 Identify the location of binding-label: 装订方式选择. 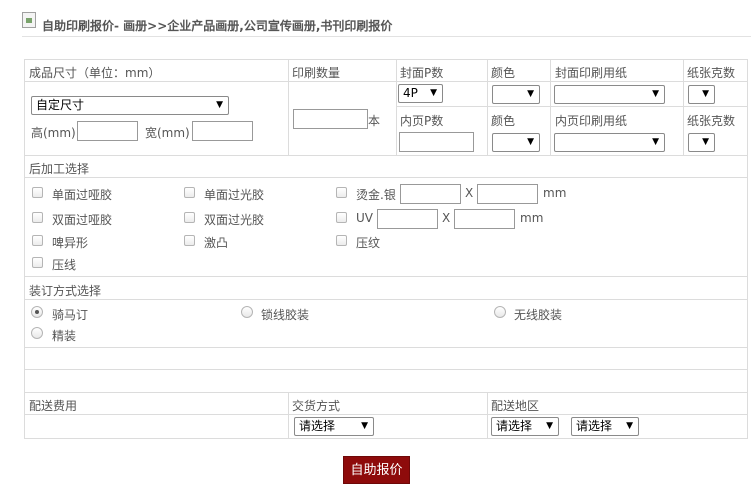
(65, 291).